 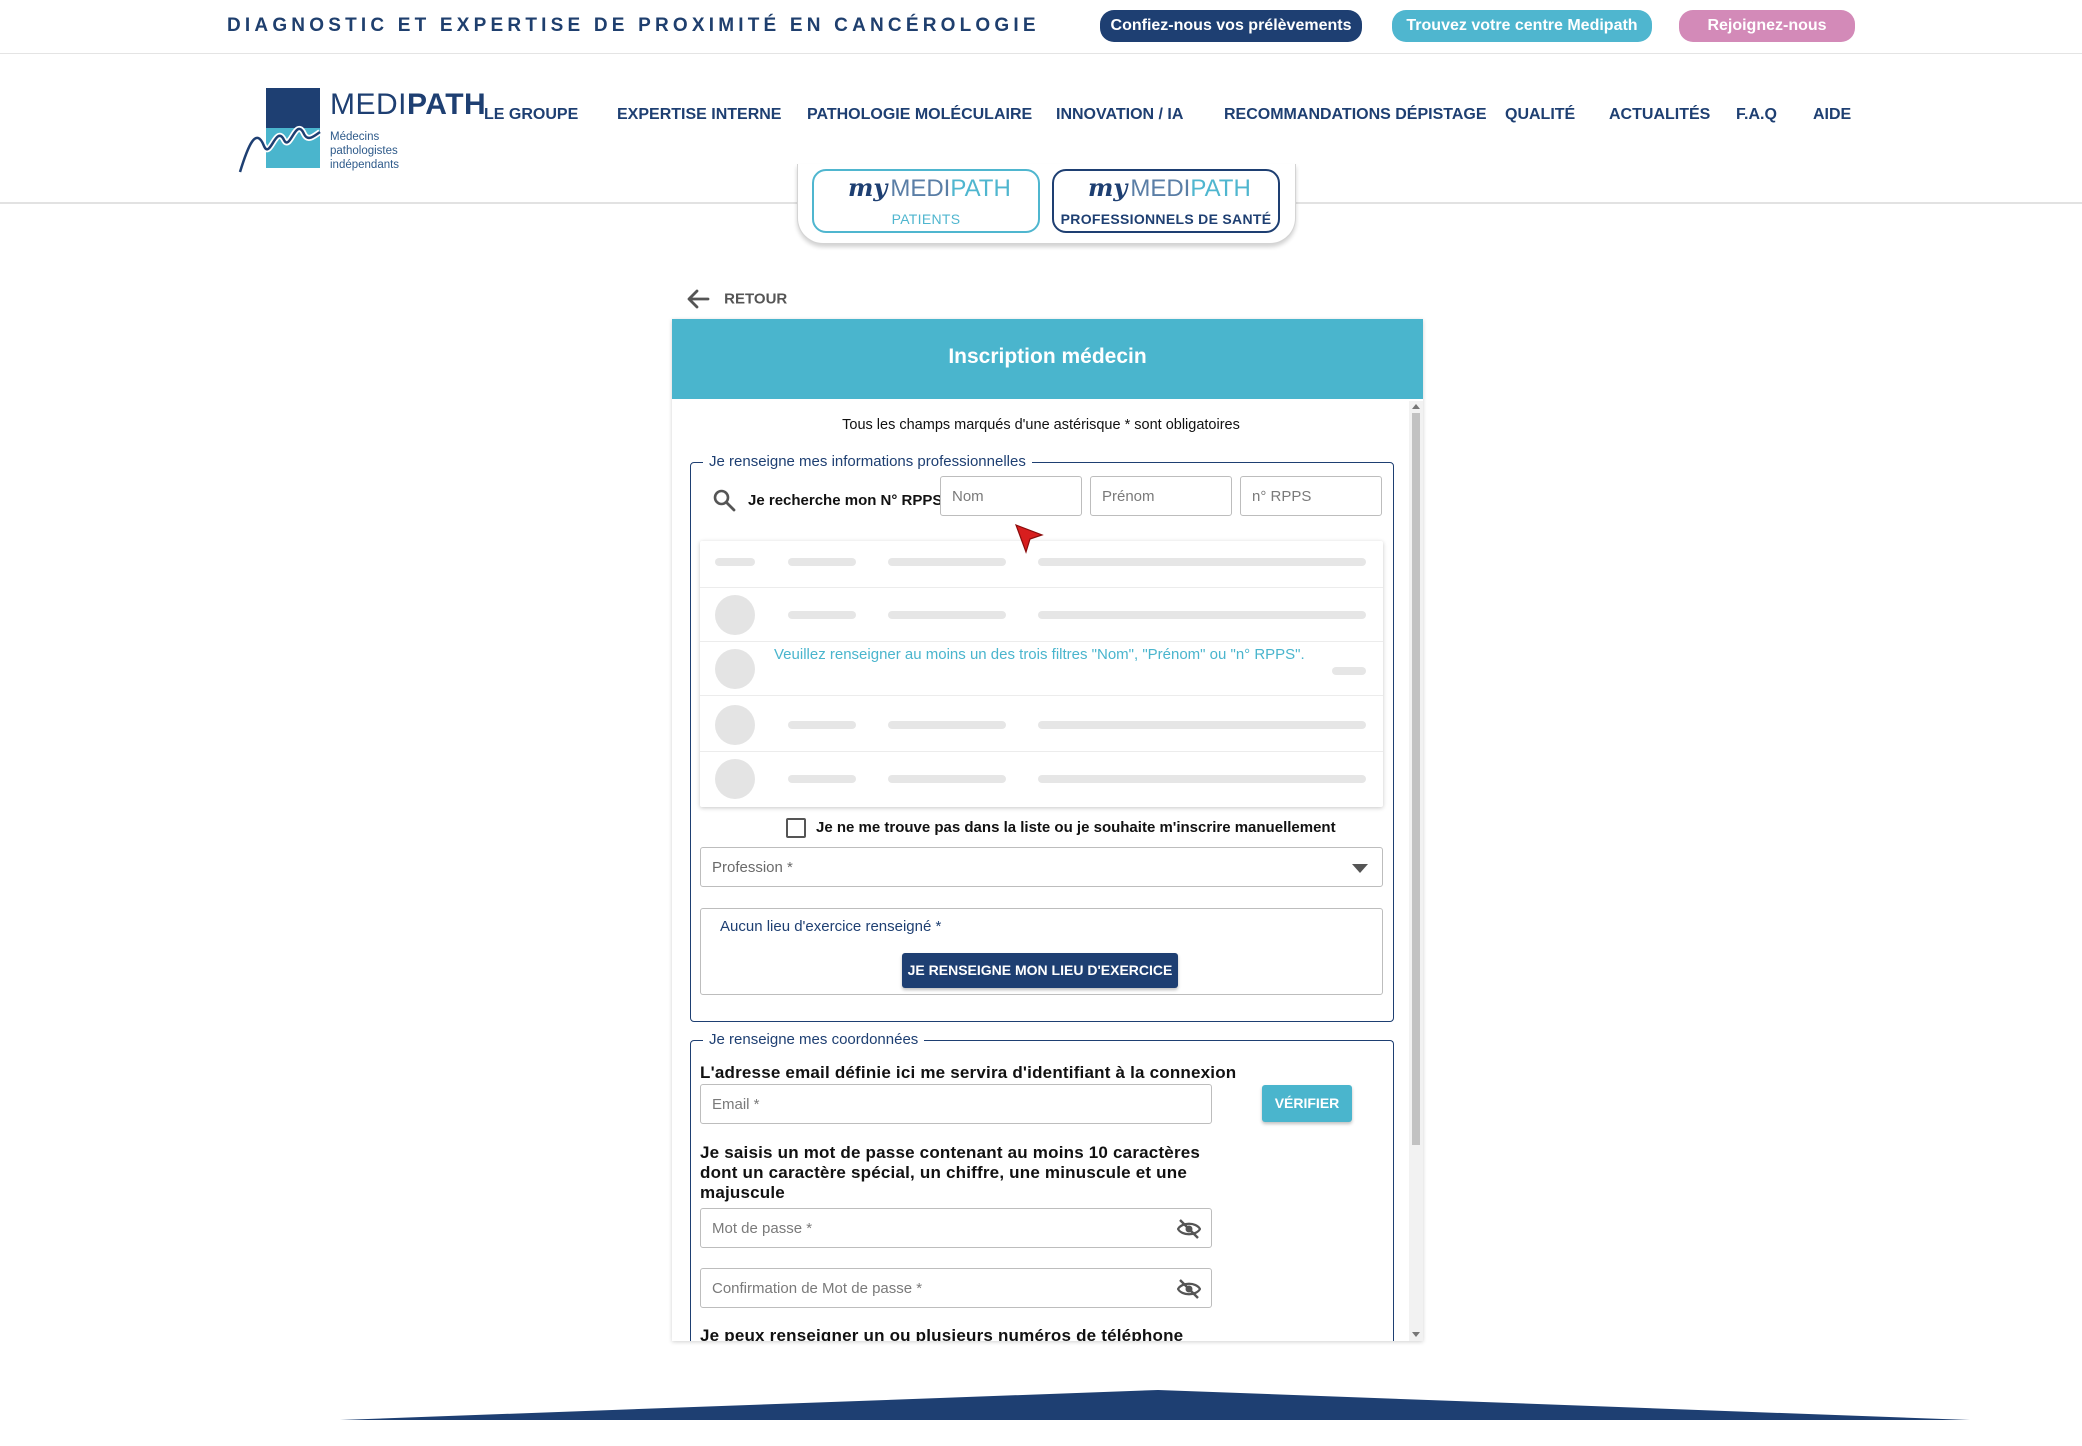 I want to click on mymedipath-pros-button: my MEDIPATH PROFESSIONNELS DE SANTÉ, so click(x=1166, y=201).